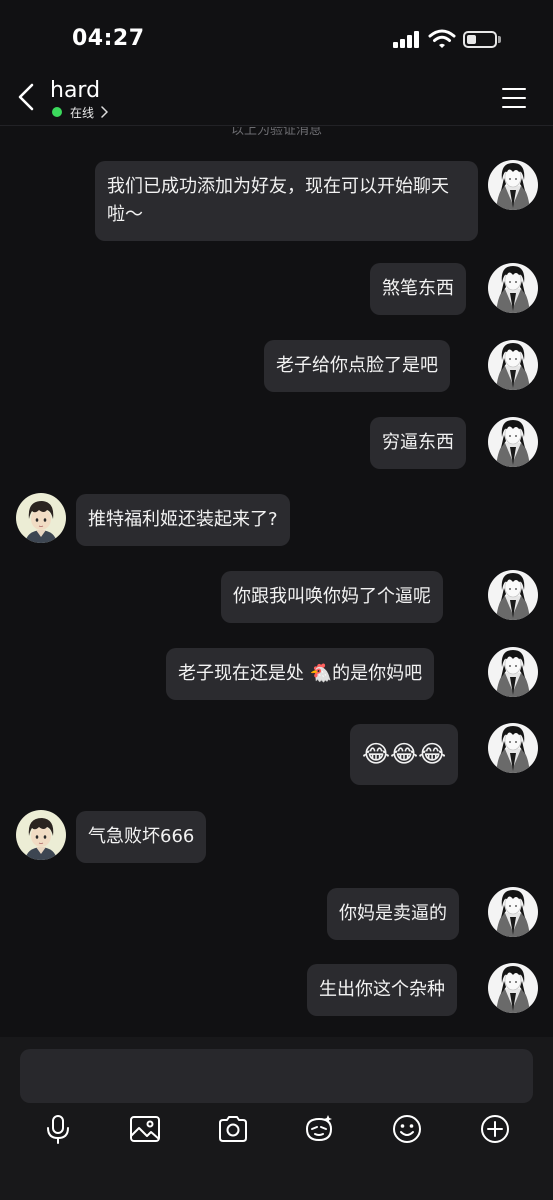  I want to click on message-bubble: 老子给你点脸了是吧, so click(357, 366).